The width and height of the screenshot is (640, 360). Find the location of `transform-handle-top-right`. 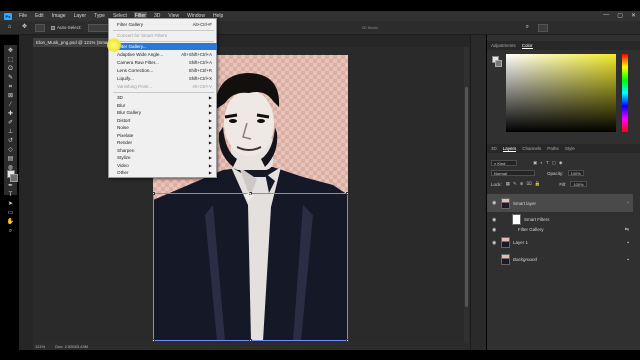

transform-handle-top-right is located at coordinates (347, 193).